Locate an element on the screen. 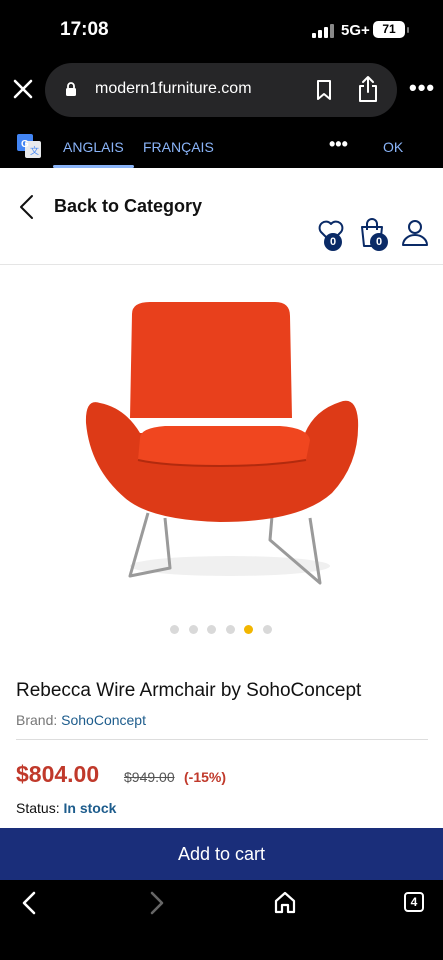  status-value: In stock is located at coordinates (90, 808).